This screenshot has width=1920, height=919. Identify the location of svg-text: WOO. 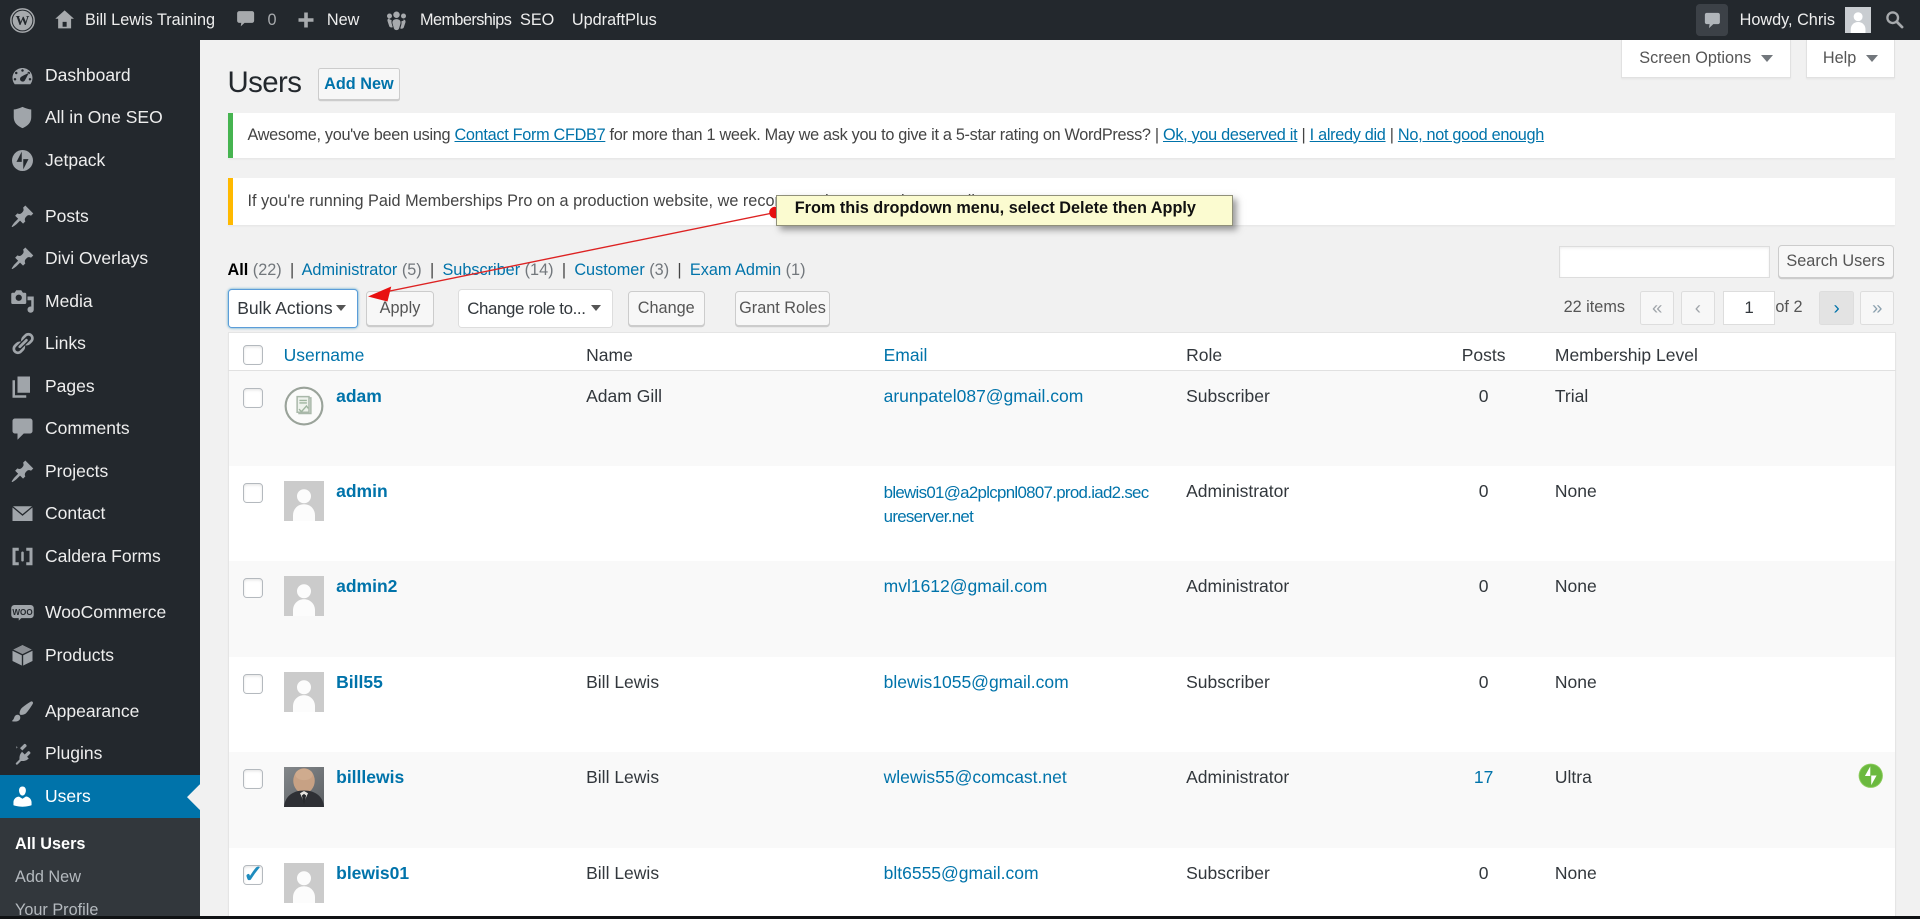
(22, 612).